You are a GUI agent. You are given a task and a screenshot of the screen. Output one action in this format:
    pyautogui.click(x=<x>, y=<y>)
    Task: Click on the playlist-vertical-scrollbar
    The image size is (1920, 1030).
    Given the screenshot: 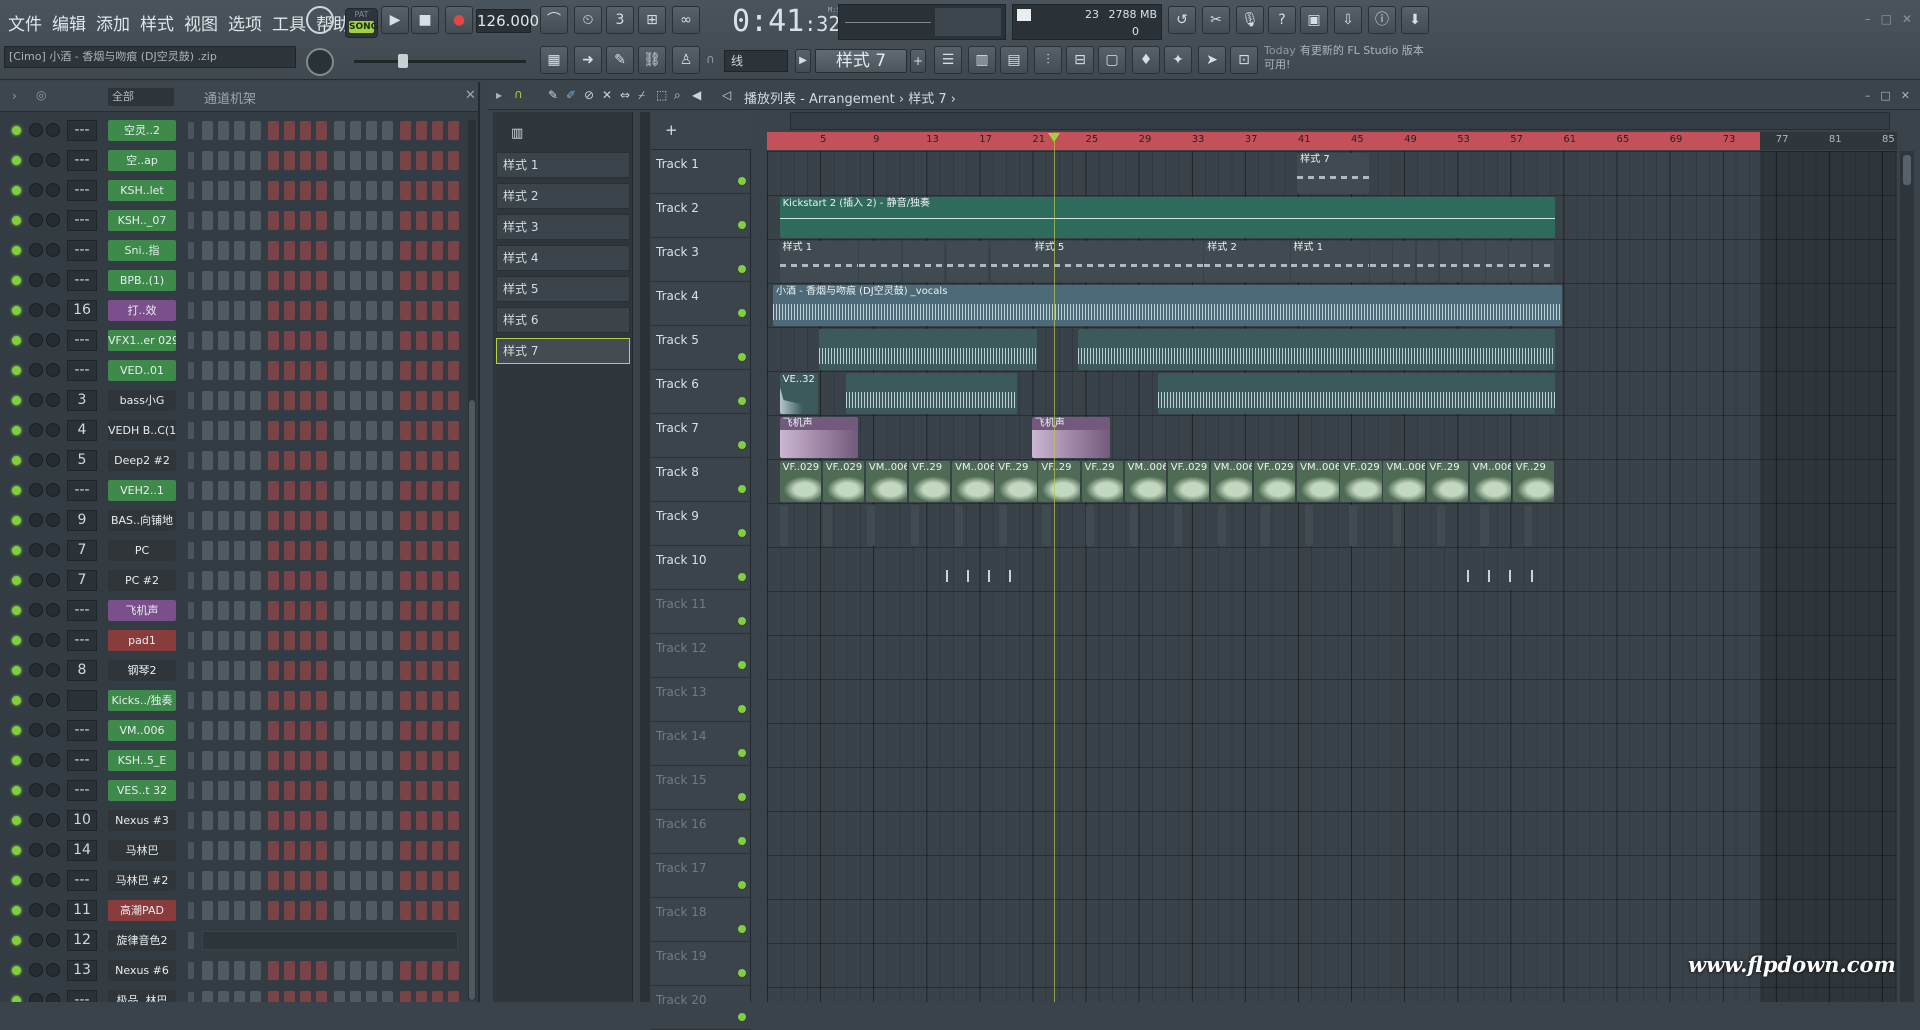 What is the action you would take?
    pyautogui.click(x=1907, y=576)
    